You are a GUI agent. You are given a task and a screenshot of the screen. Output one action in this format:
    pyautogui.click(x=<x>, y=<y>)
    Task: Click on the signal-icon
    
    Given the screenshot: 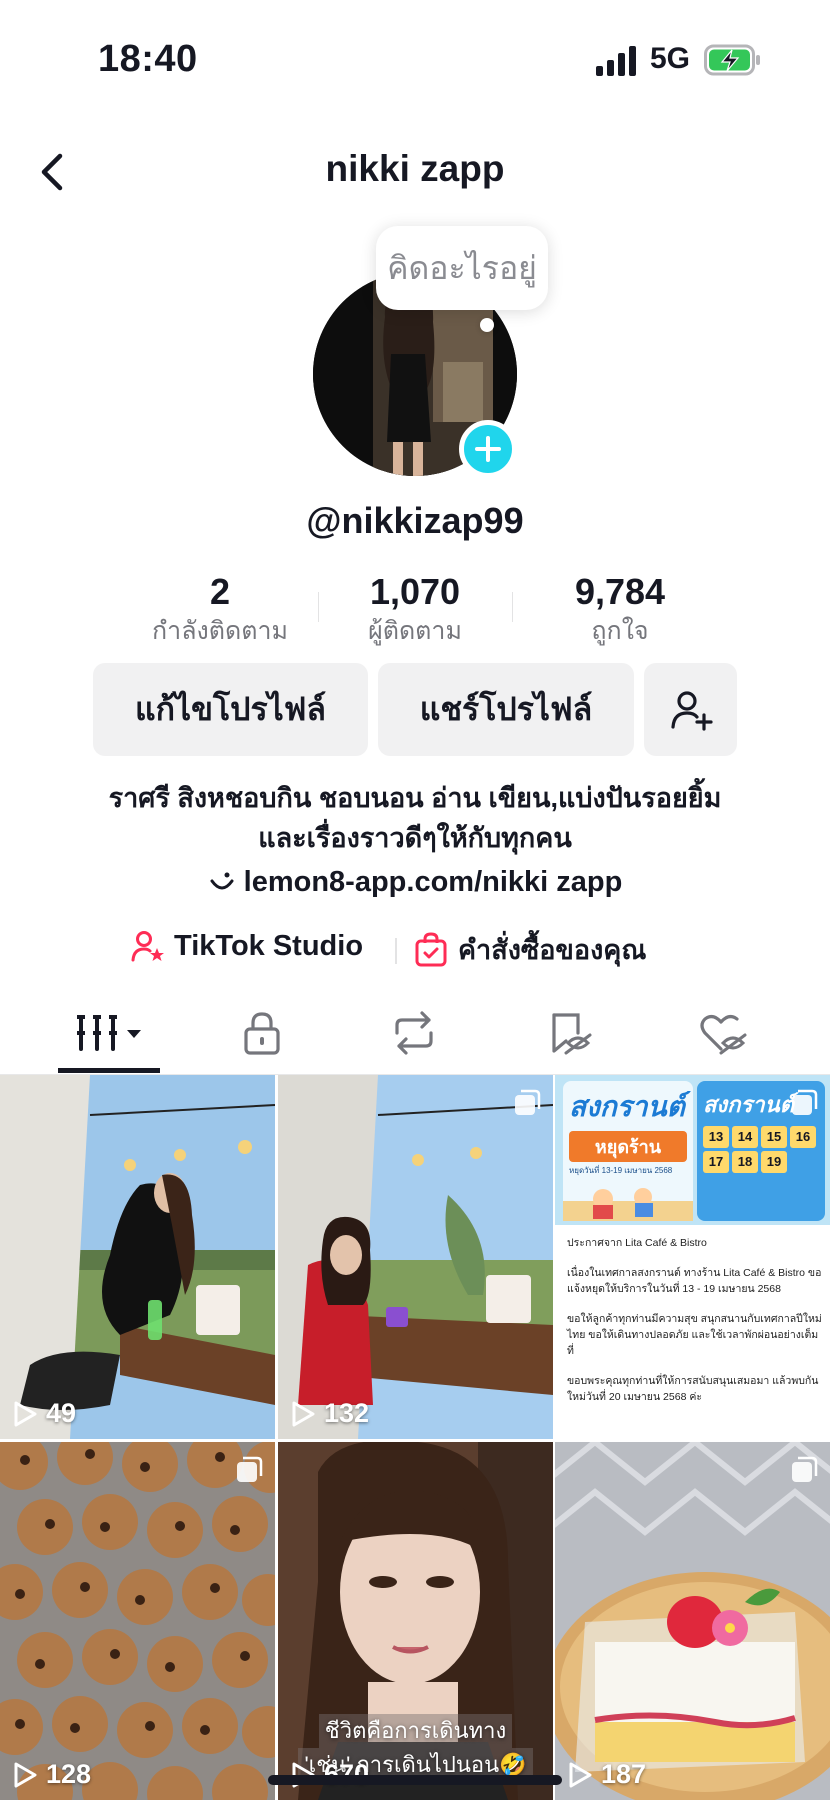 What is the action you would take?
    pyautogui.click(x=616, y=61)
    